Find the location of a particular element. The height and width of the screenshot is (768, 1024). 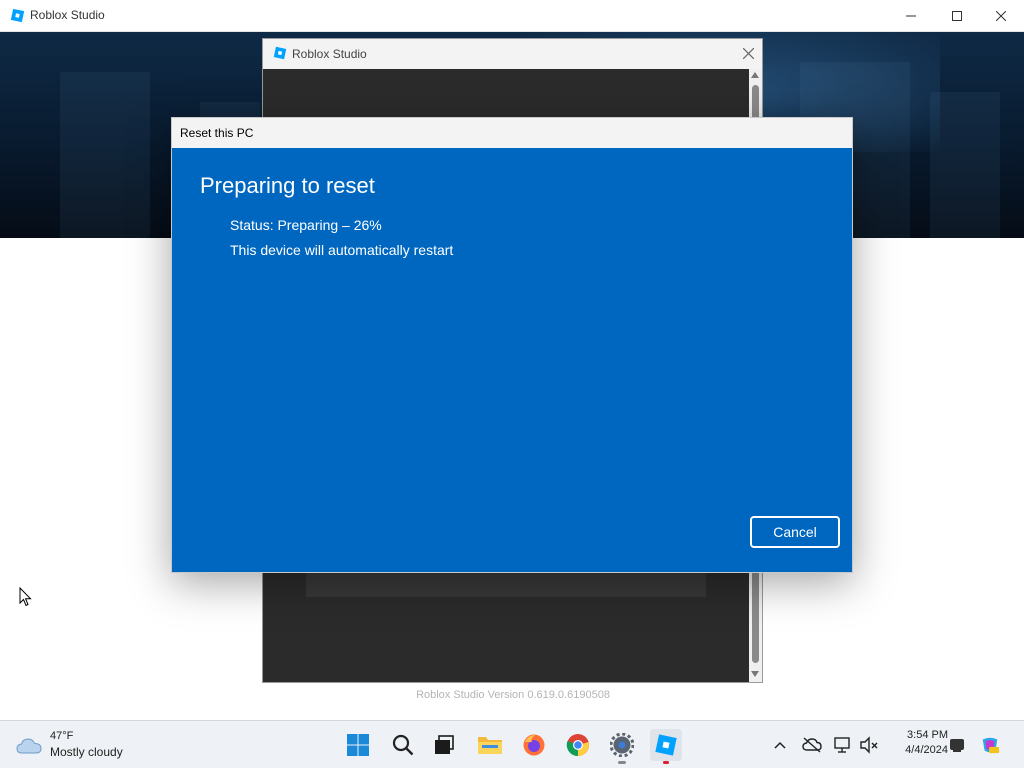

cloud-offline-icon is located at coordinates (812, 745).